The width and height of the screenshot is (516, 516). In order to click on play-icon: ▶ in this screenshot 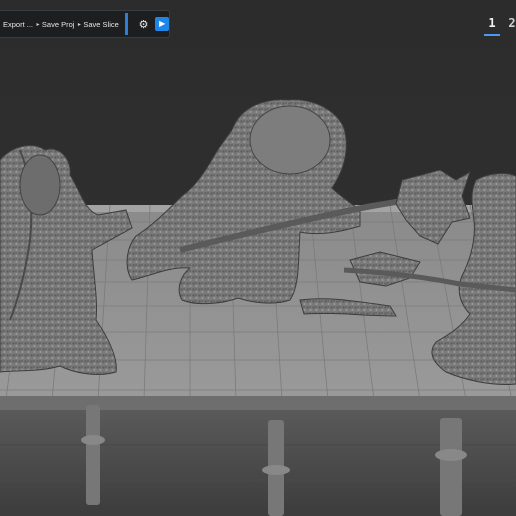, I will do `click(162, 23)`.